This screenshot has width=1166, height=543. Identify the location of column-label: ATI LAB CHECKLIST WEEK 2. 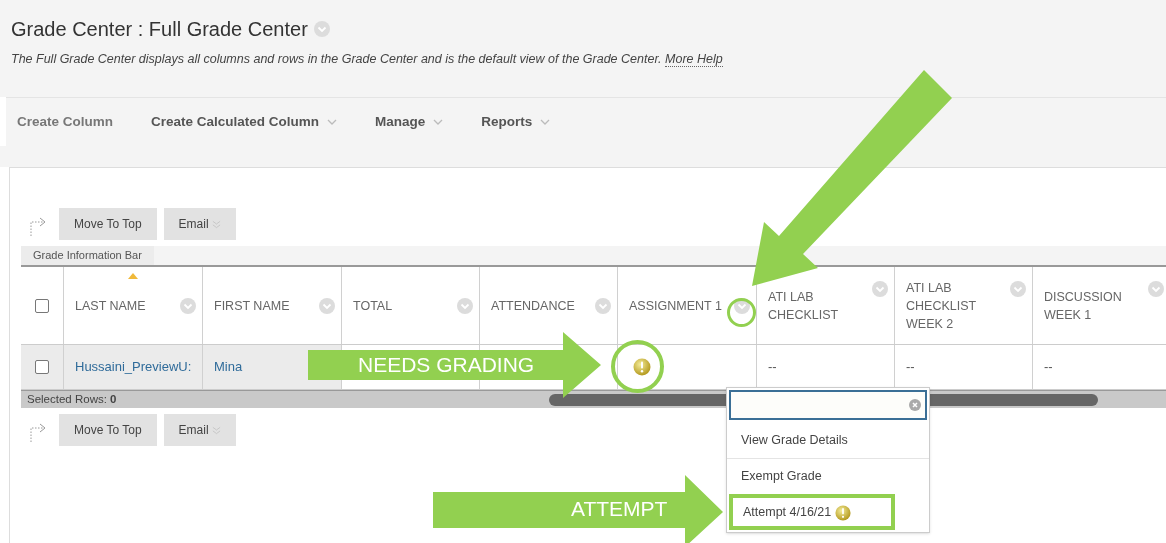
(941, 306).